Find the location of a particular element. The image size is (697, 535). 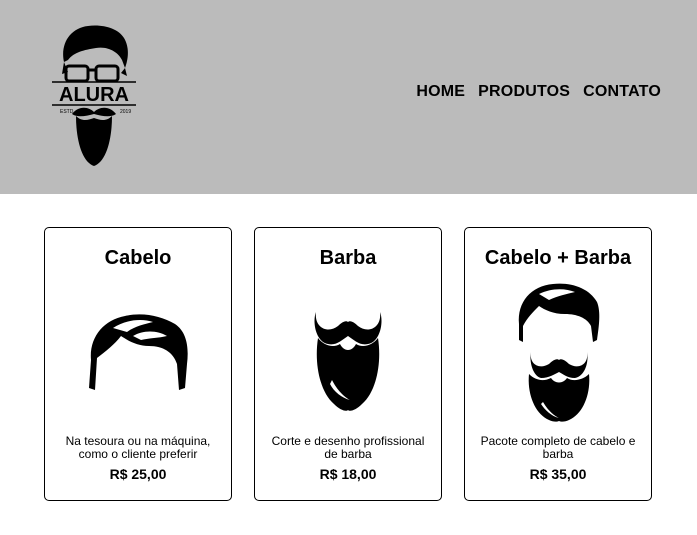

alura-logo: ALURA ESTD 2019 is located at coordinates (94, 95).